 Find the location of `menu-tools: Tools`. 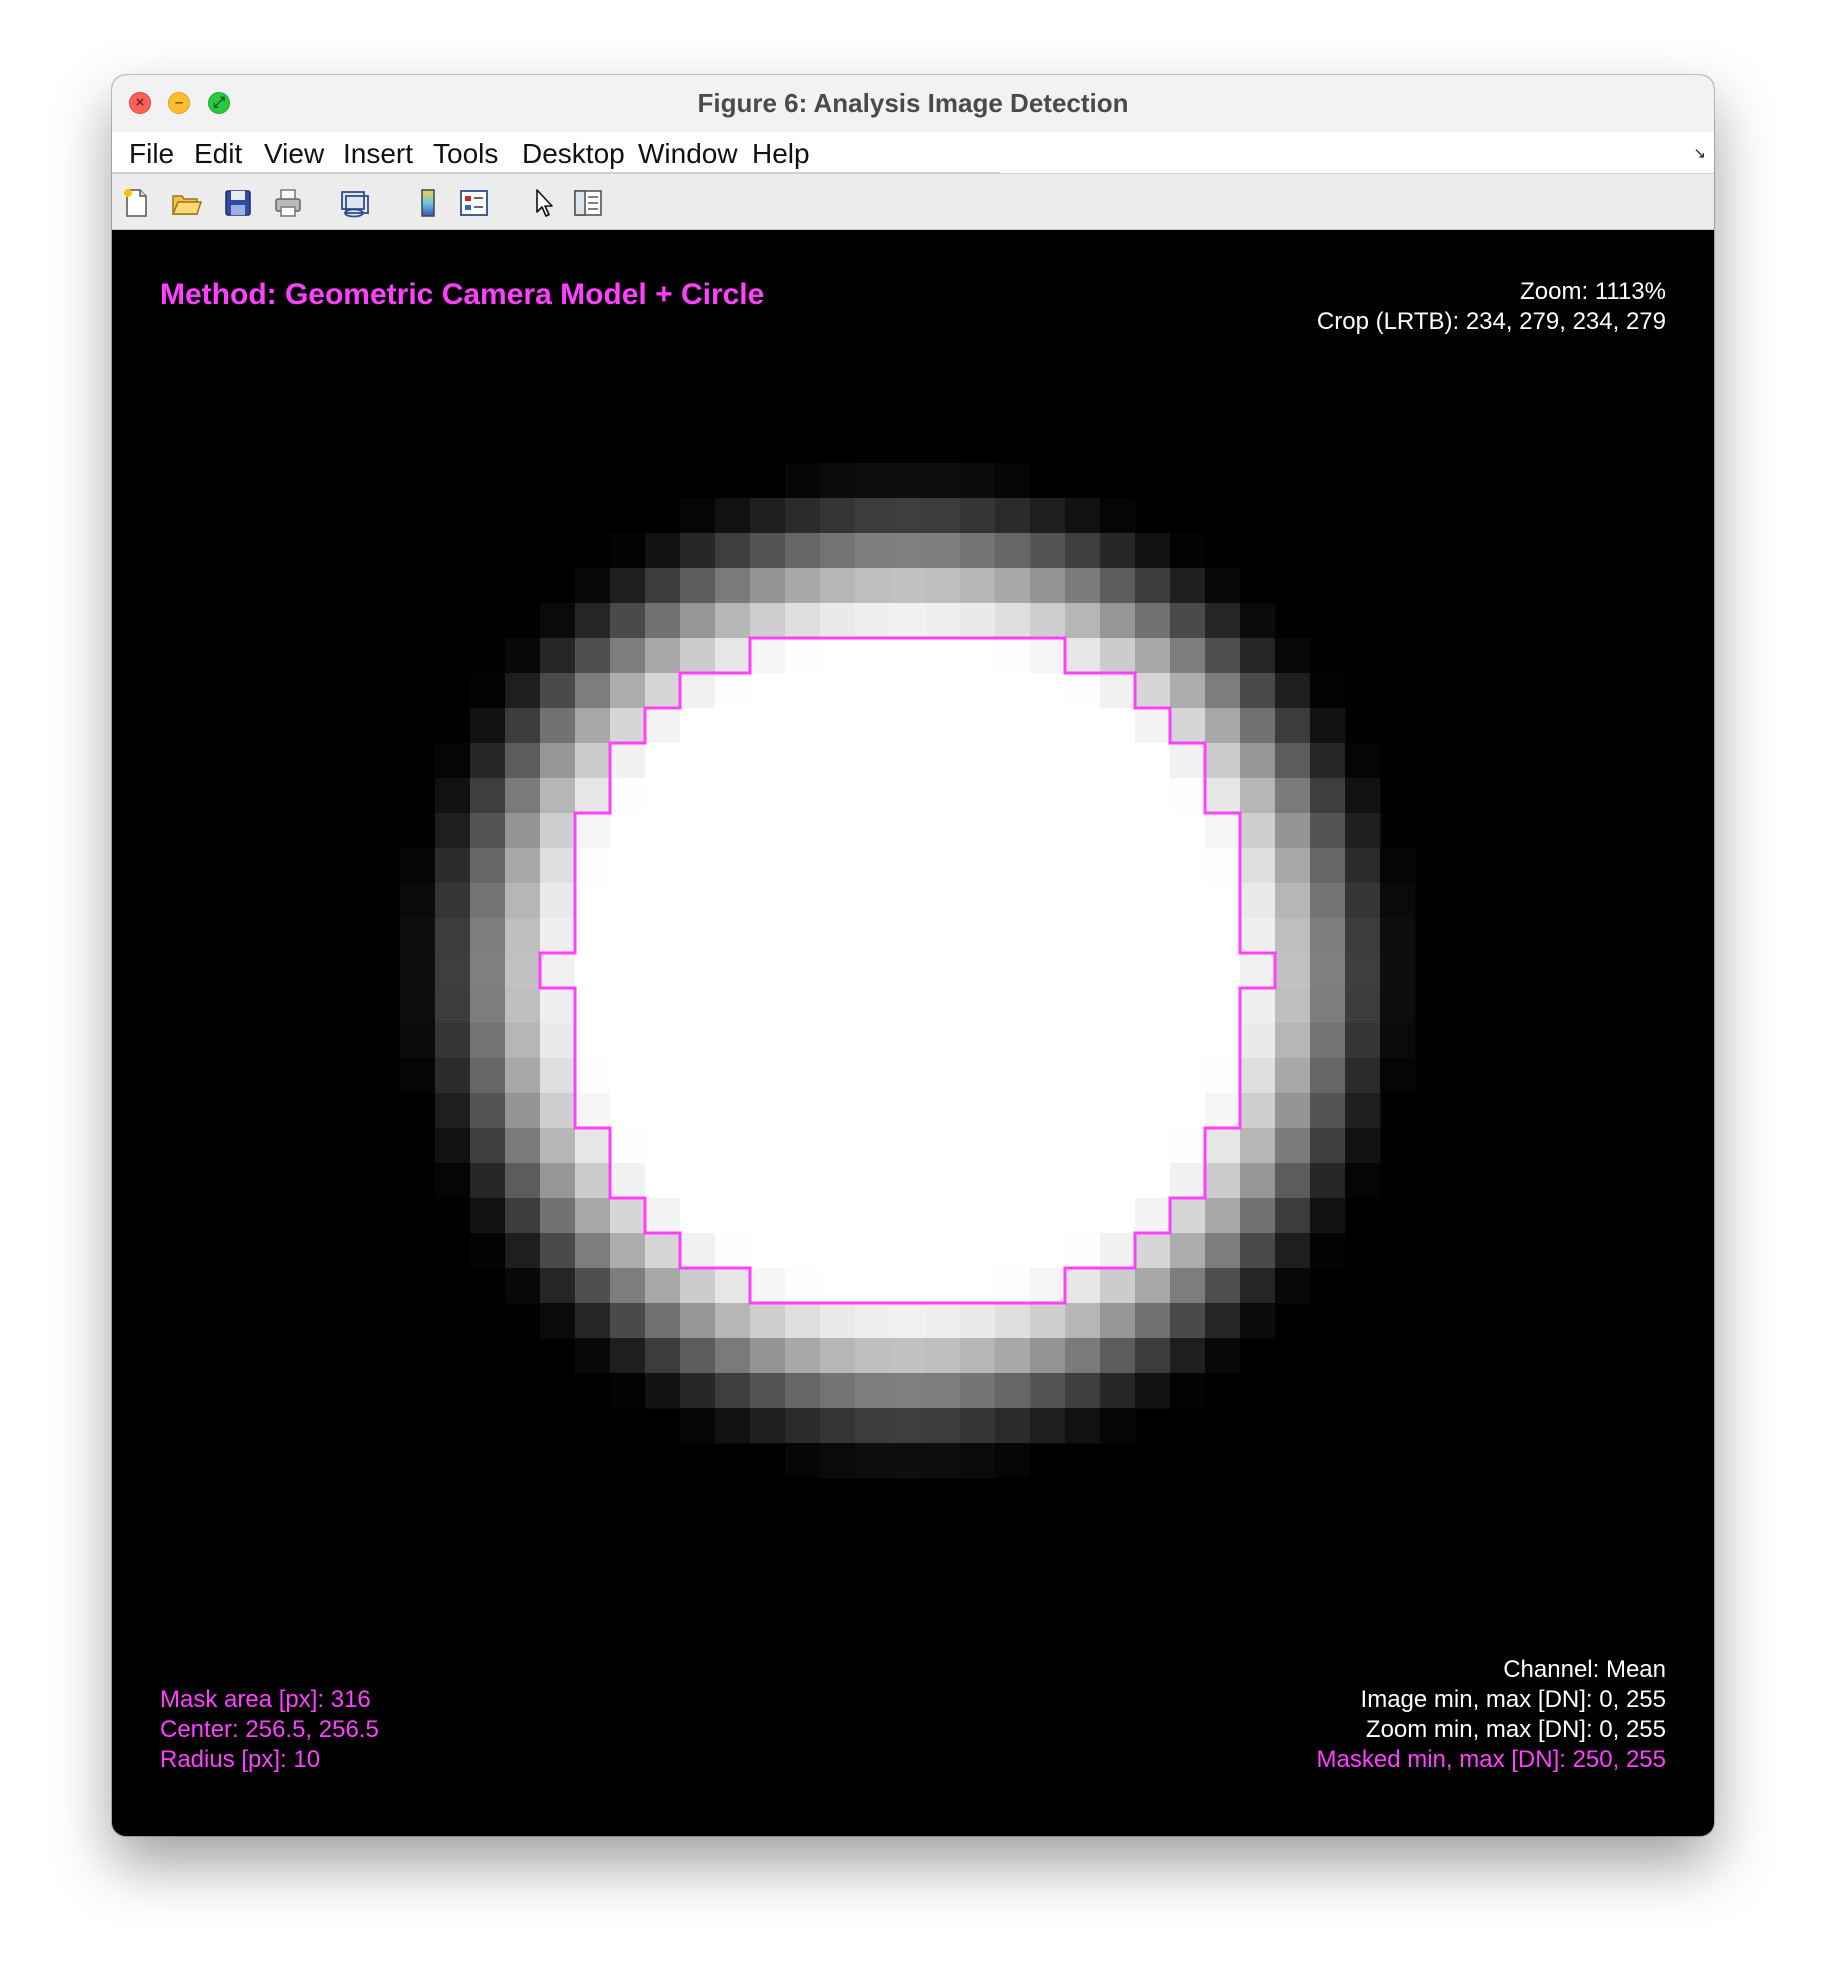

menu-tools: Tools is located at coordinates (465, 152).